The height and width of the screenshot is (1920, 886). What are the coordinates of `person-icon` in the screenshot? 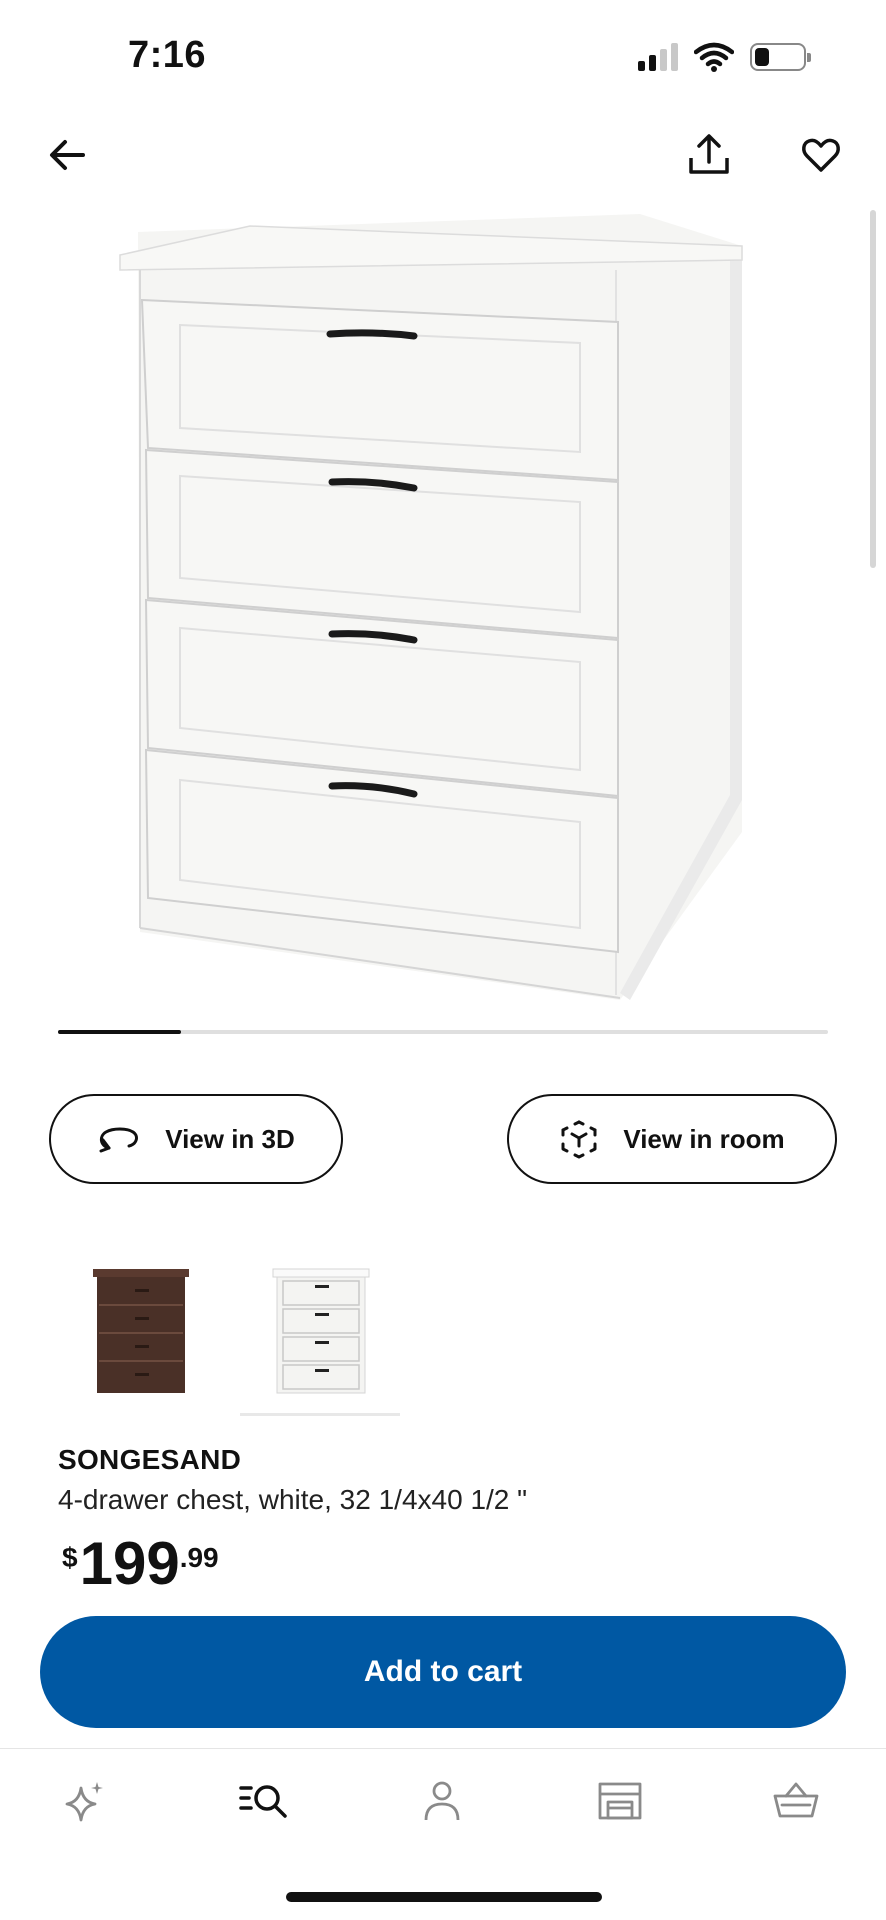 It's located at (442, 1801).